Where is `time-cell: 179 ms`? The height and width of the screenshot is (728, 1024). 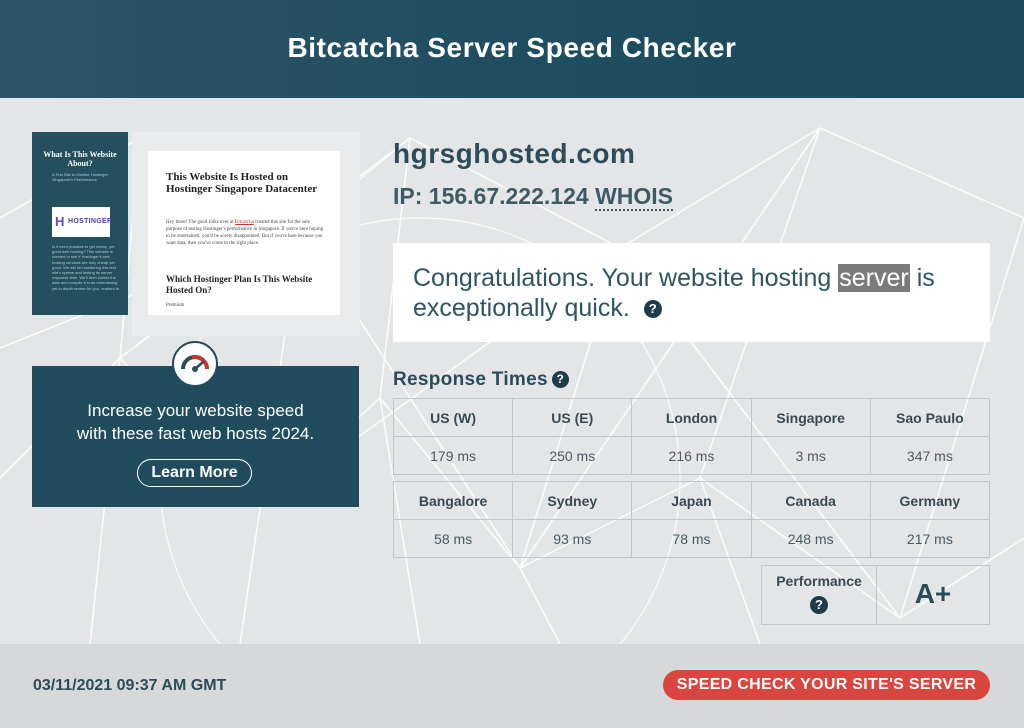 time-cell: 179 ms is located at coordinates (453, 455).